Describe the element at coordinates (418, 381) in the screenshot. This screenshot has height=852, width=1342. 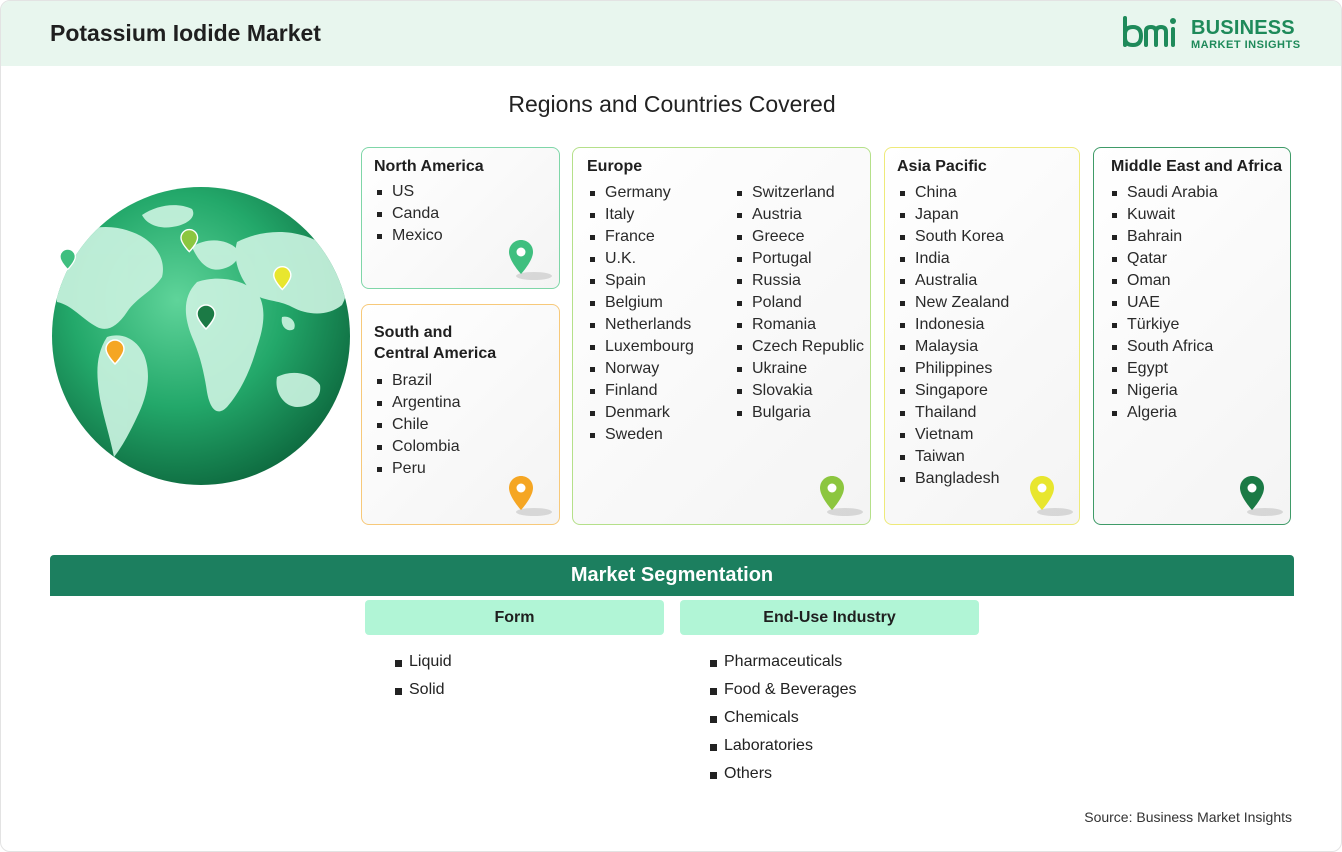
I see `country-item: Brazil` at that location.